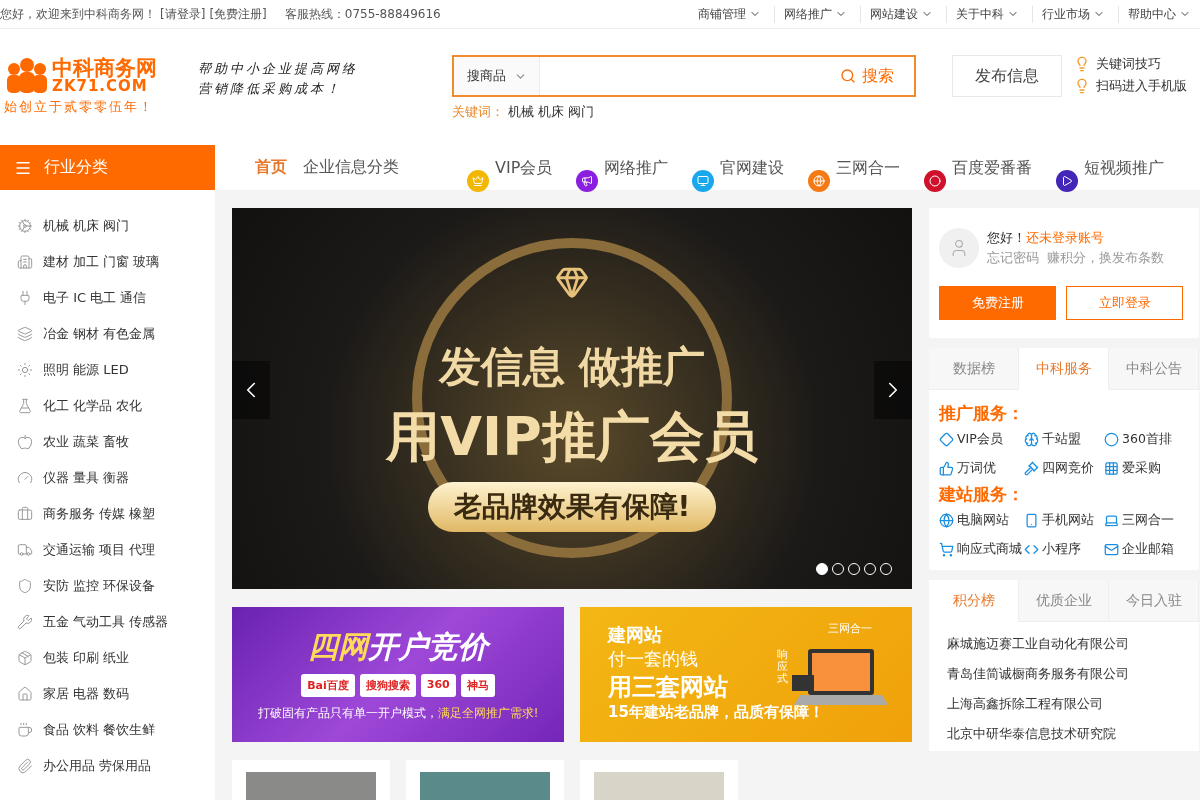 Image resolution: width=1200 pixels, height=800 pixels. What do you see at coordinates (521, 112) in the screenshot?
I see `keyword-link: 机械` at bounding box center [521, 112].